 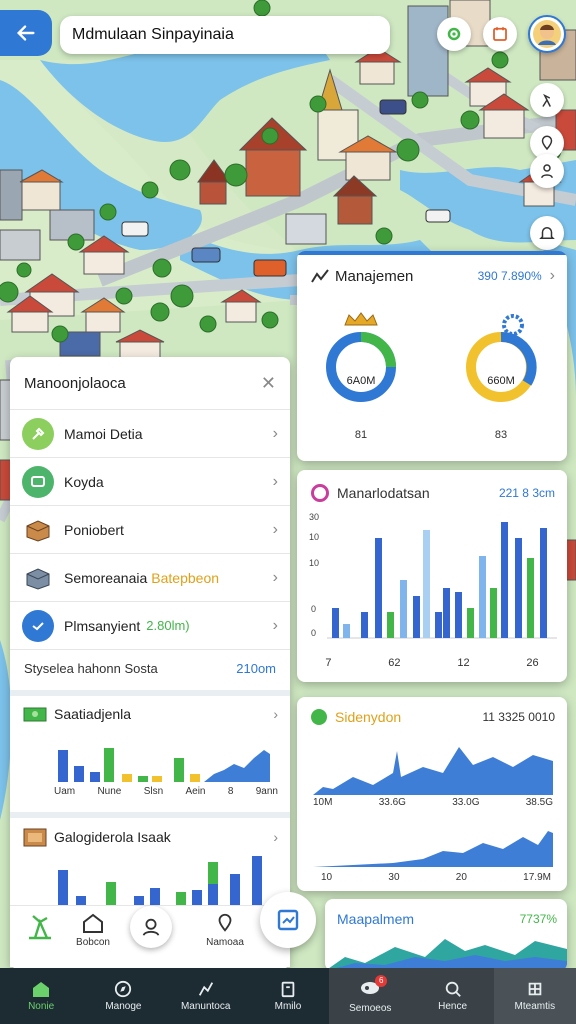 What do you see at coordinates (547, 171) in the screenshot?
I see `profile-button` at bounding box center [547, 171].